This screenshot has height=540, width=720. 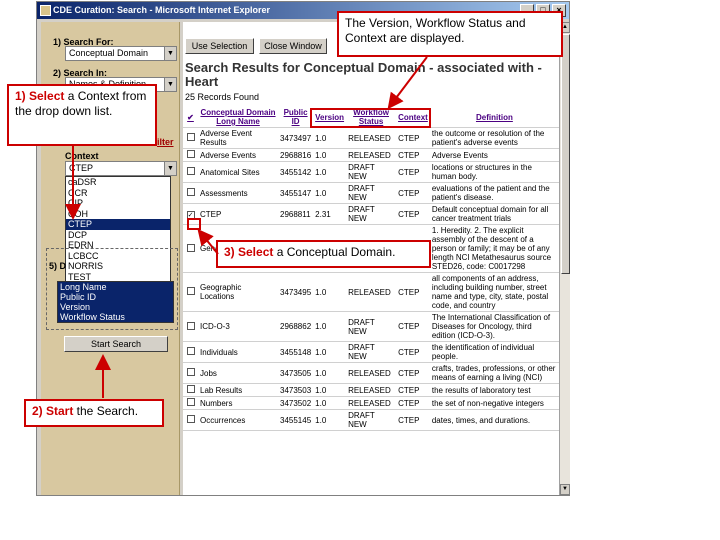 I want to click on cell-long-name: Adverse Events, so click(x=238, y=155).